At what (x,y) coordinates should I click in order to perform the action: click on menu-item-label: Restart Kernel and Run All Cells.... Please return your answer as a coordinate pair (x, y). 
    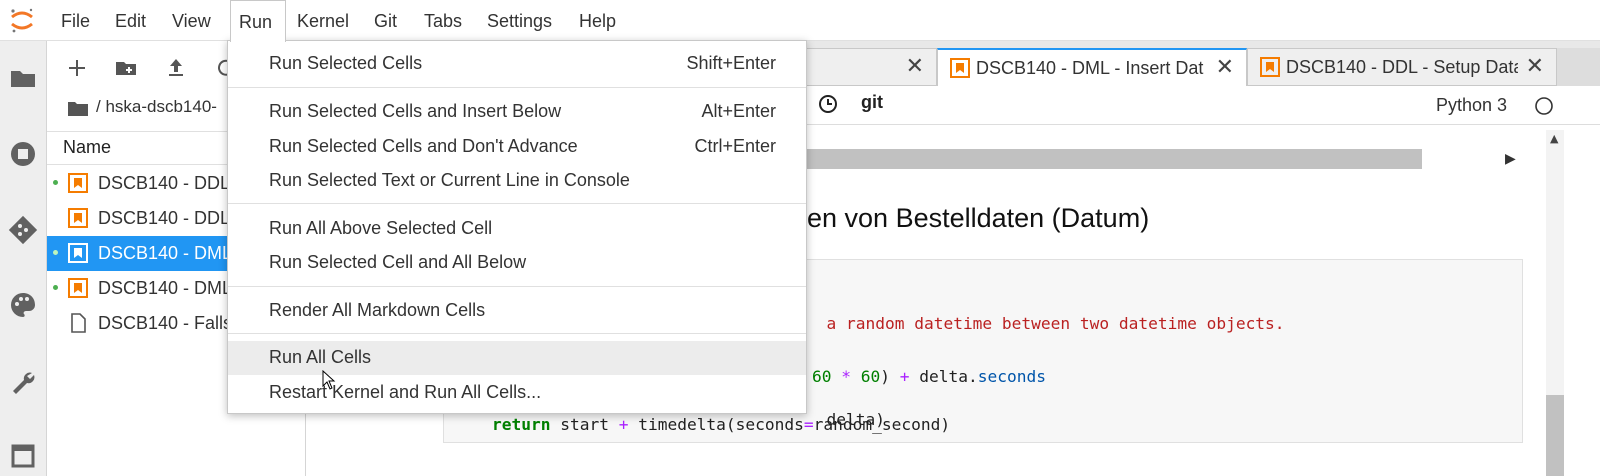
    Looking at the image, I should click on (405, 392).